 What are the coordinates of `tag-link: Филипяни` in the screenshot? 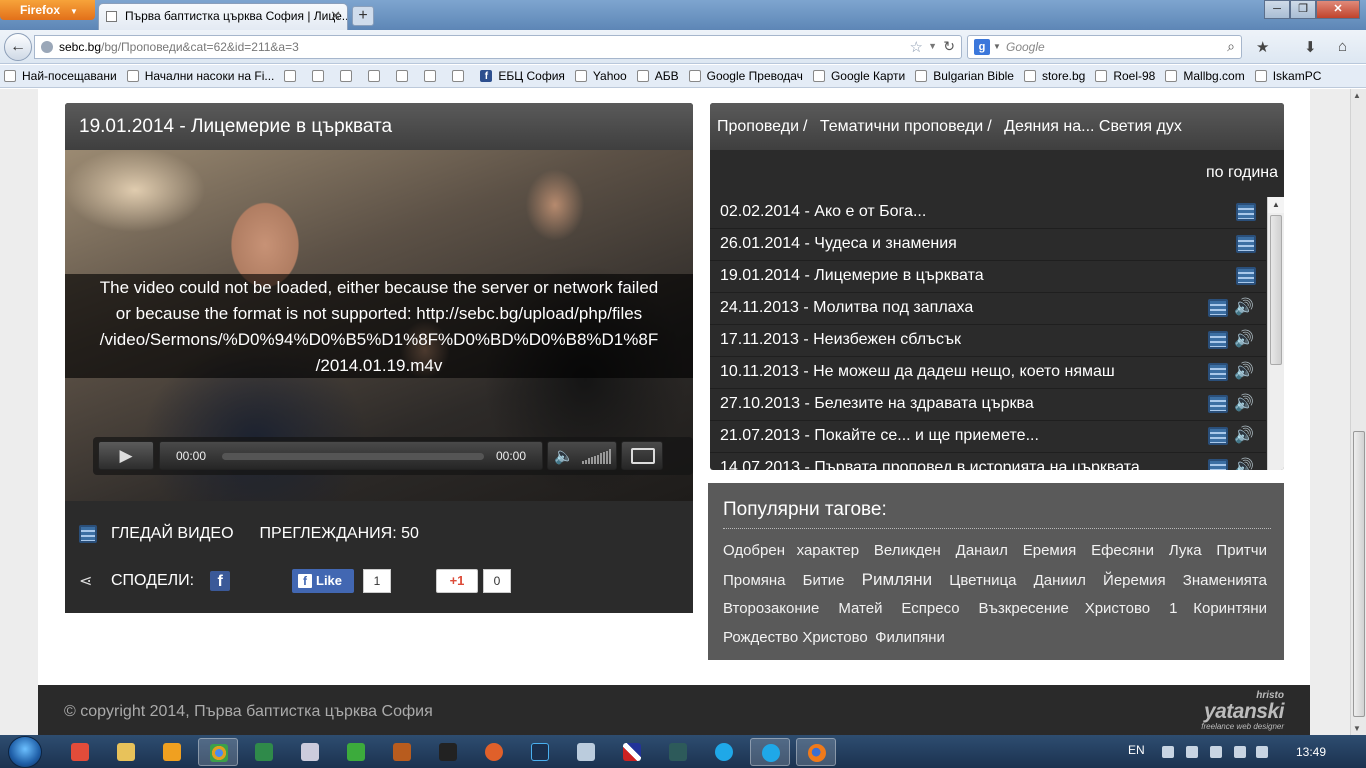 It's located at (910, 637).